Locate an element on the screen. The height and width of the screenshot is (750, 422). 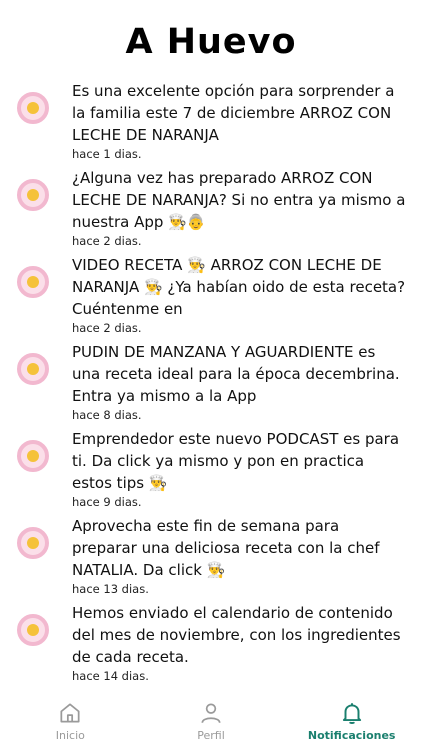
tab-perfil: Perfil is located at coordinates (211, 724).